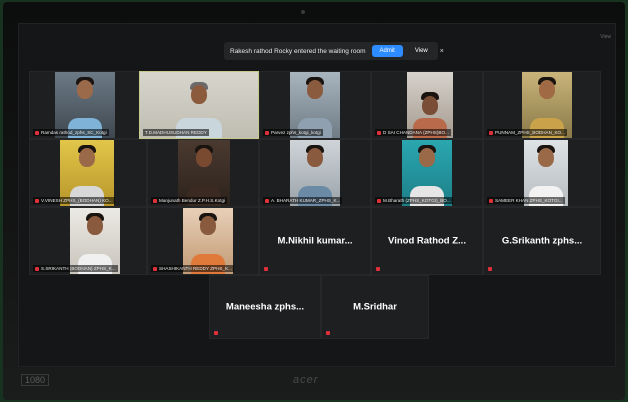 The width and height of the screenshot is (628, 402). I want to click on monitor-brand-logo: acer, so click(306, 380).